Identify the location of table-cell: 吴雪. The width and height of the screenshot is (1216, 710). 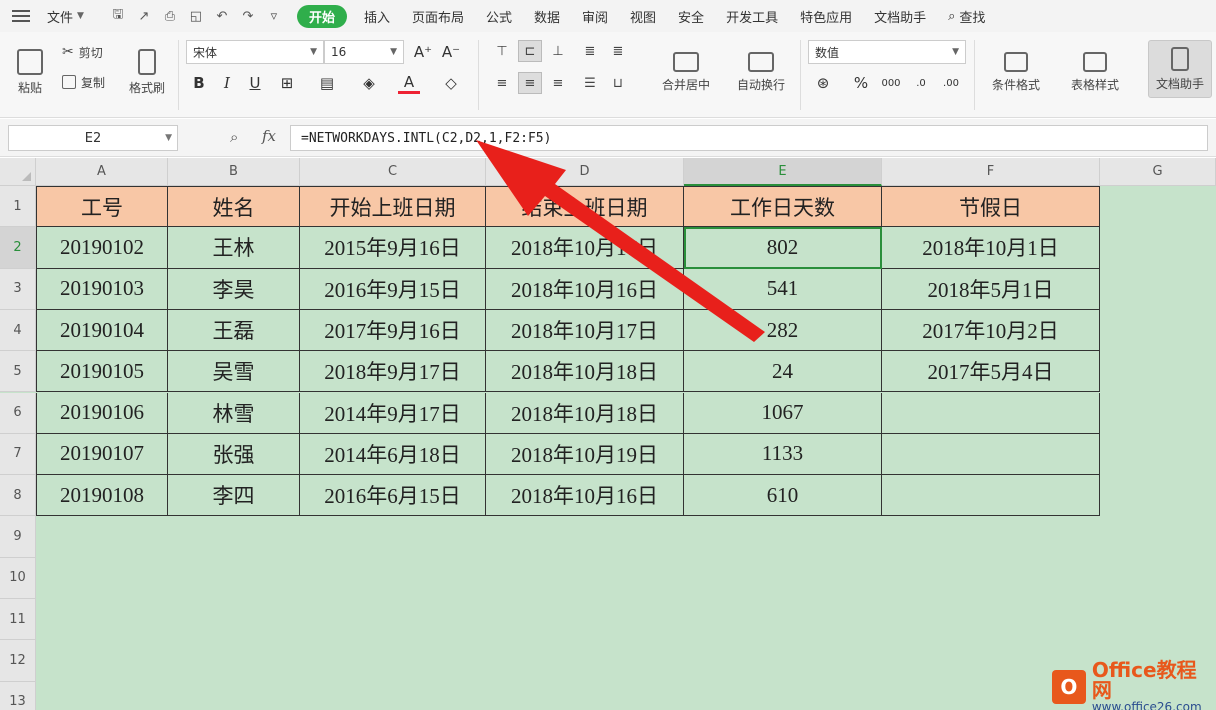
(234, 372).